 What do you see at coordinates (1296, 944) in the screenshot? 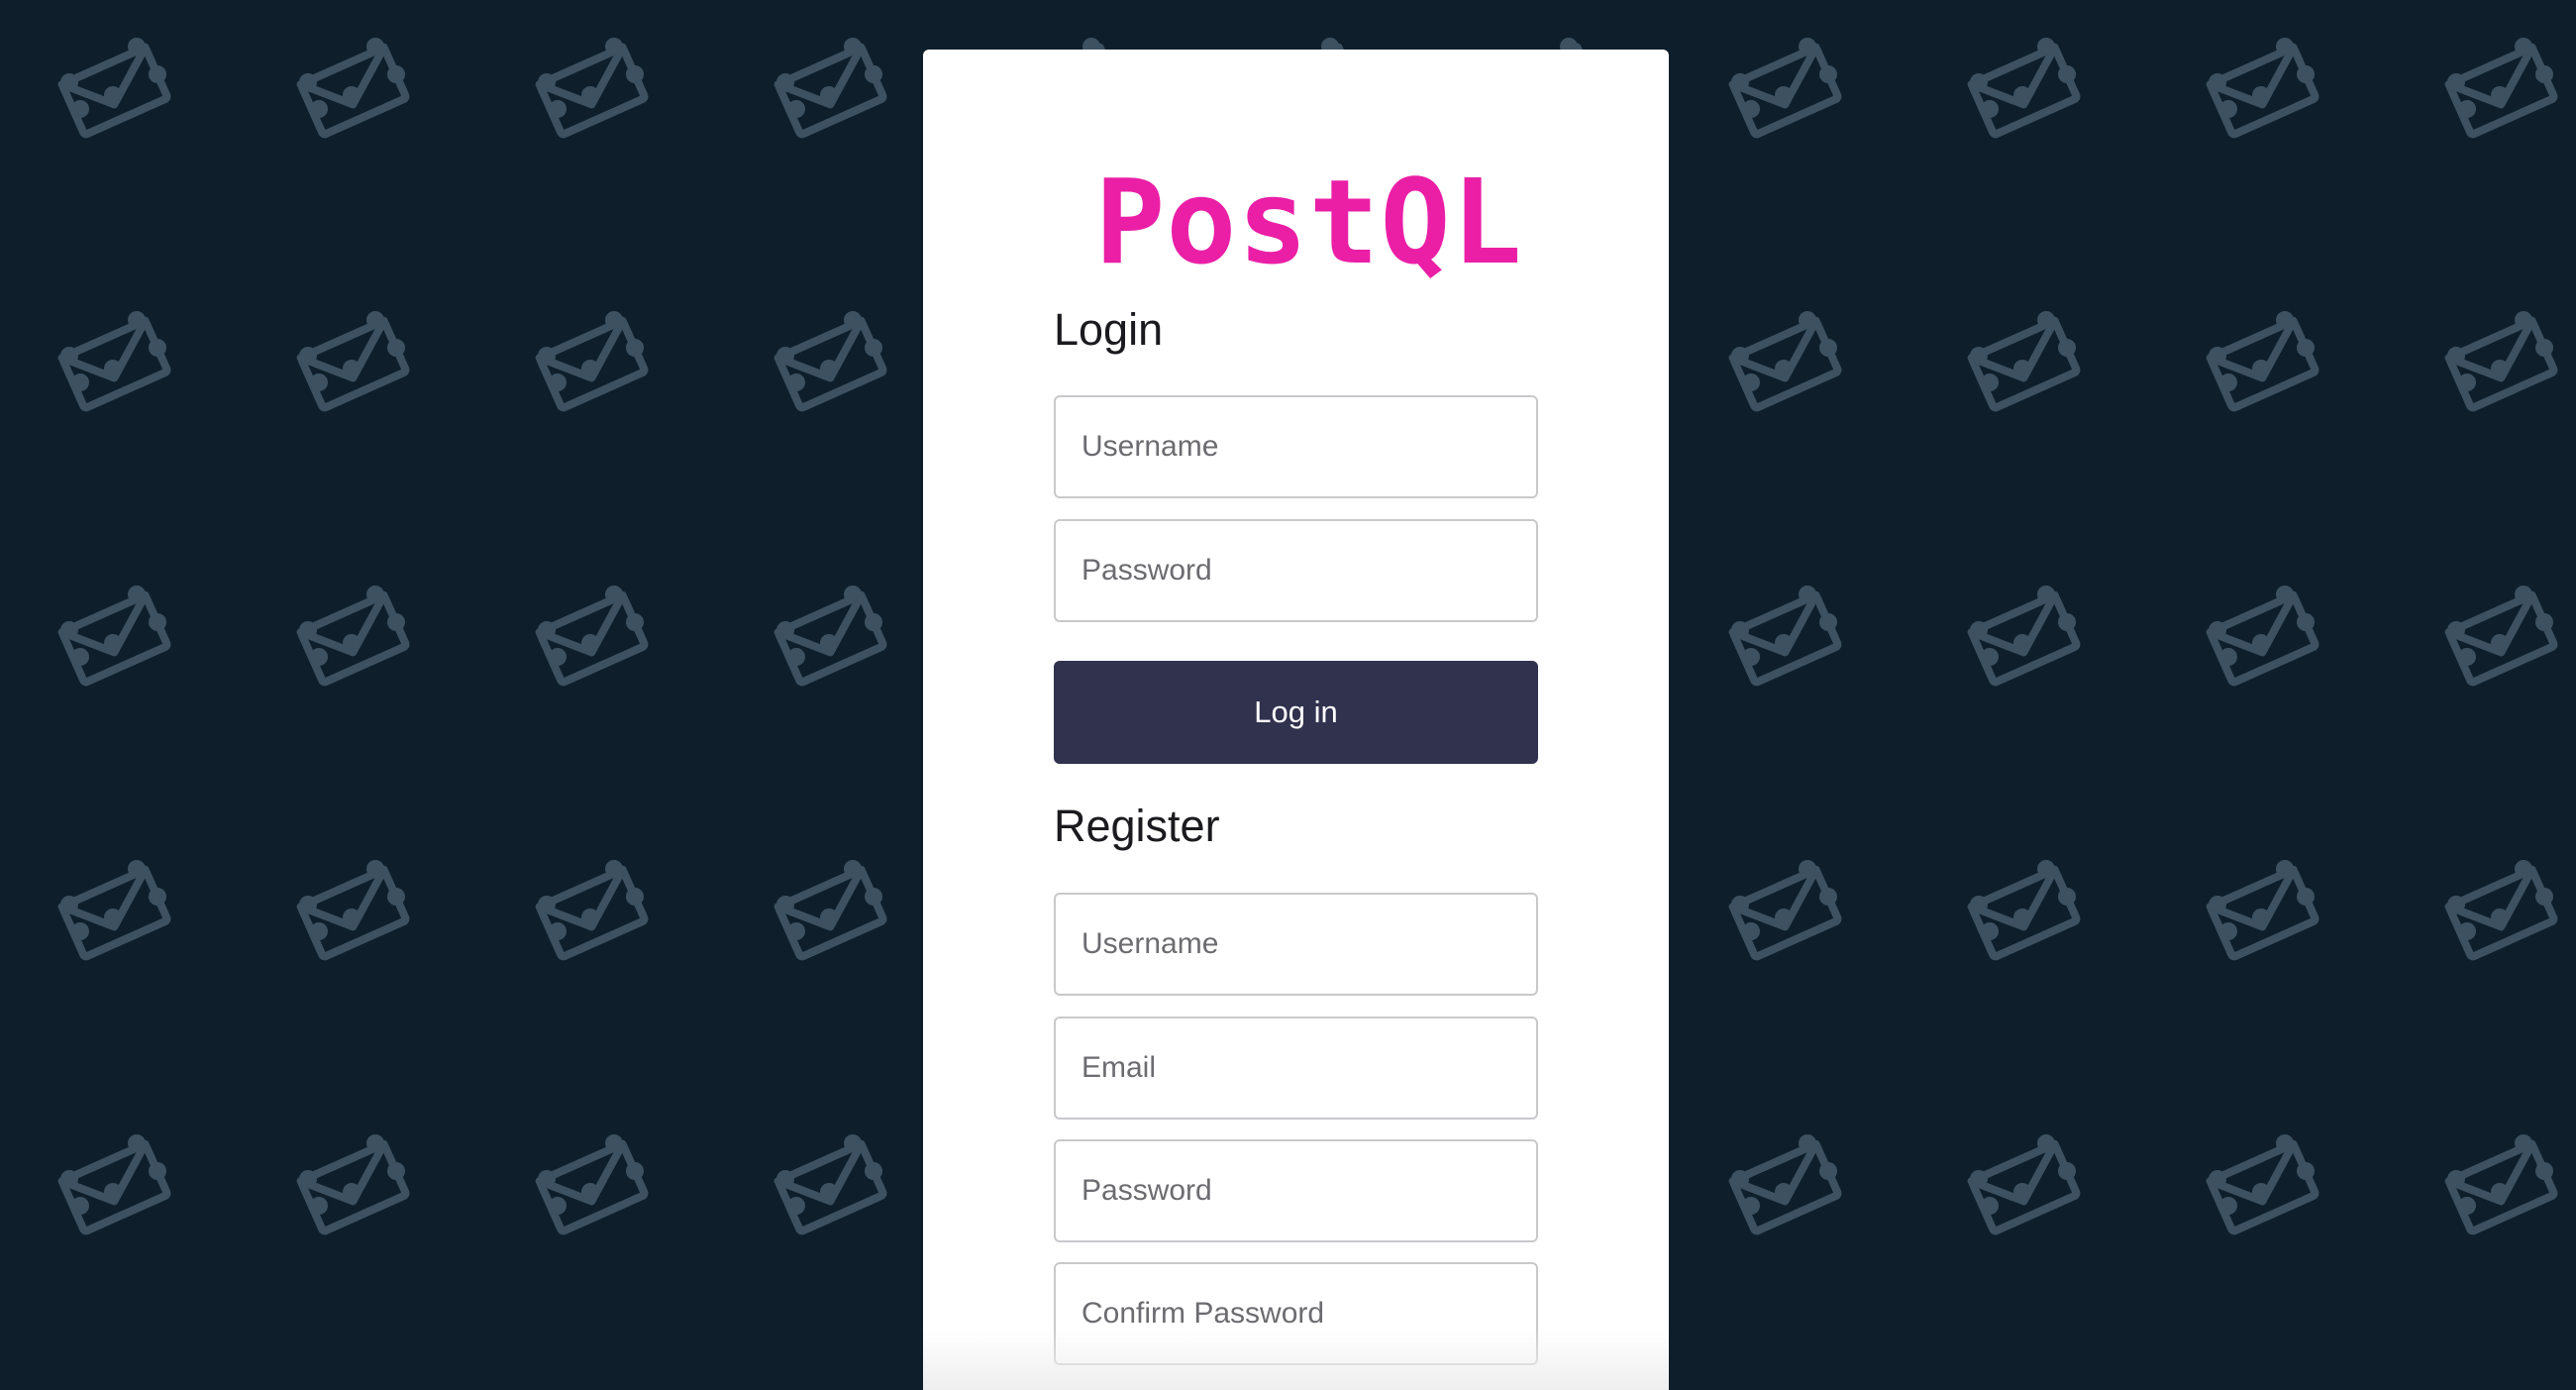
I see `register-username-input` at bounding box center [1296, 944].